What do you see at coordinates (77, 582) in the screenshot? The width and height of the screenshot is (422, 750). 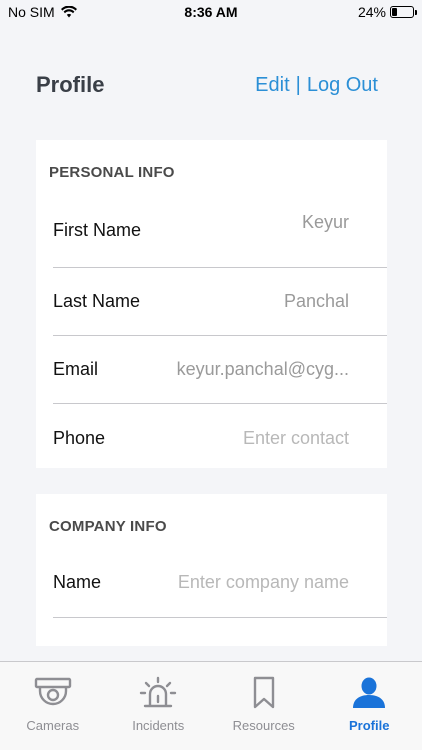 I see `company-name-label: Name` at bounding box center [77, 582].